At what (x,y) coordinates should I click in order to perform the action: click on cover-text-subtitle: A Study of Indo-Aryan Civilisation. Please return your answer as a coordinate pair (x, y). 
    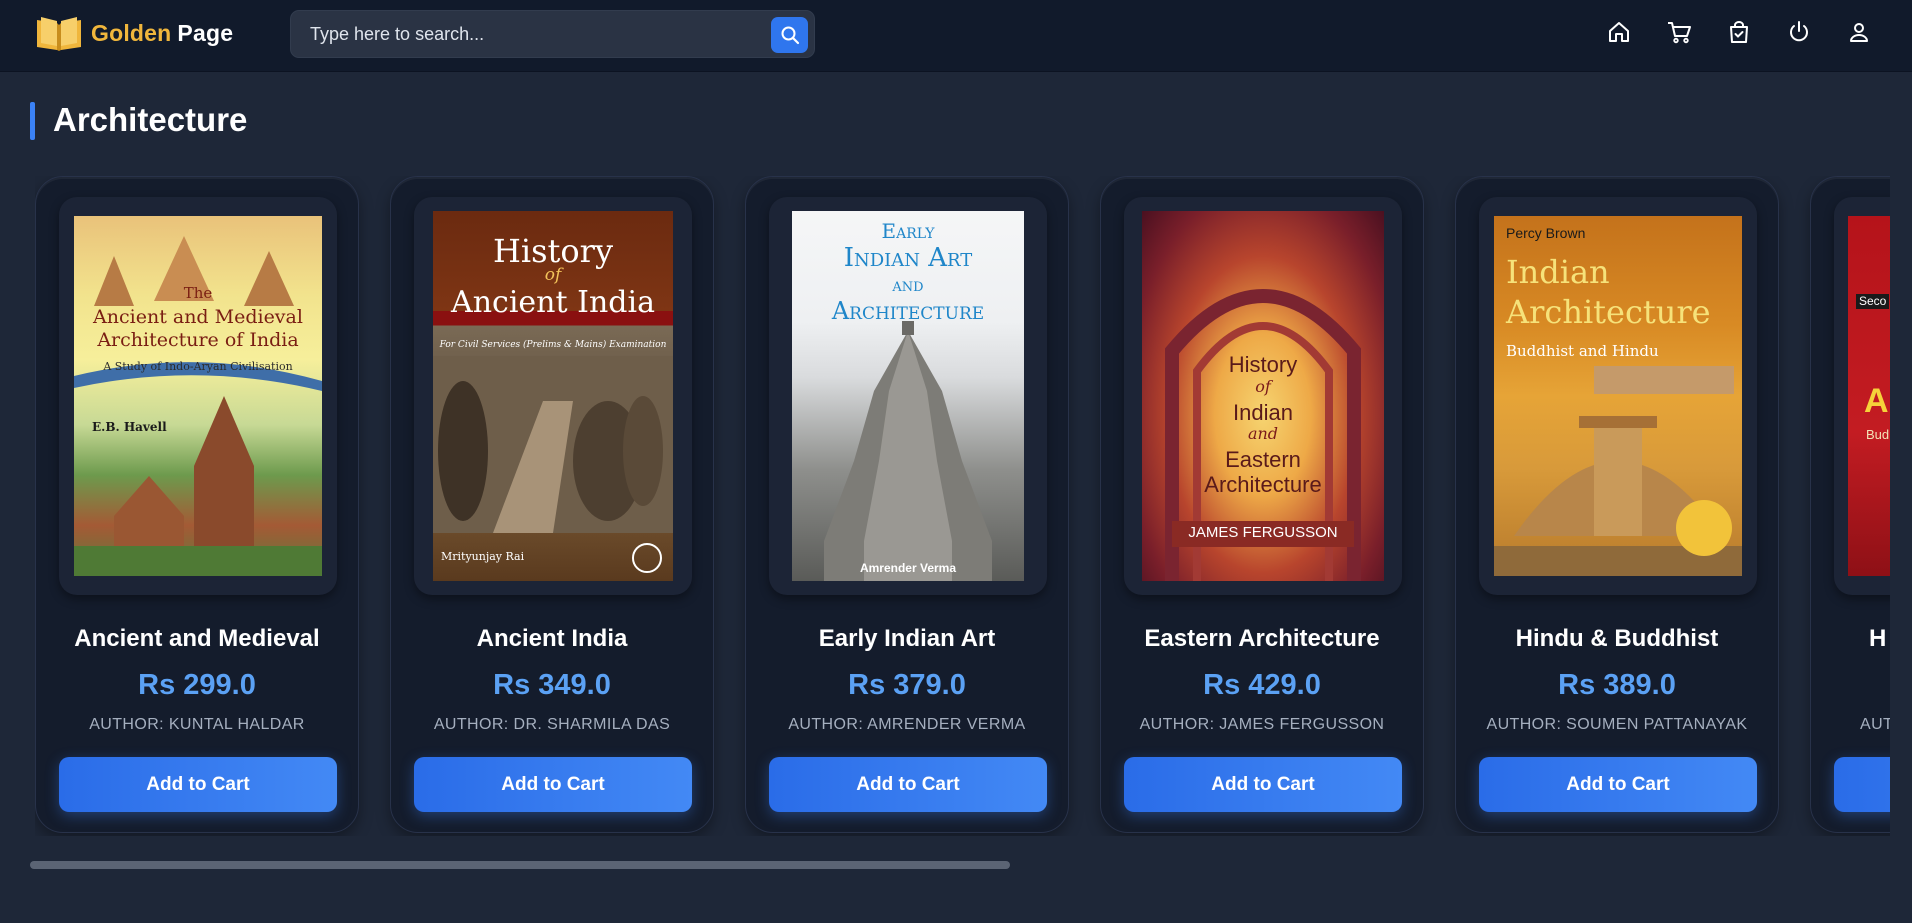
    Looking at the image, I should click on (198, 366).